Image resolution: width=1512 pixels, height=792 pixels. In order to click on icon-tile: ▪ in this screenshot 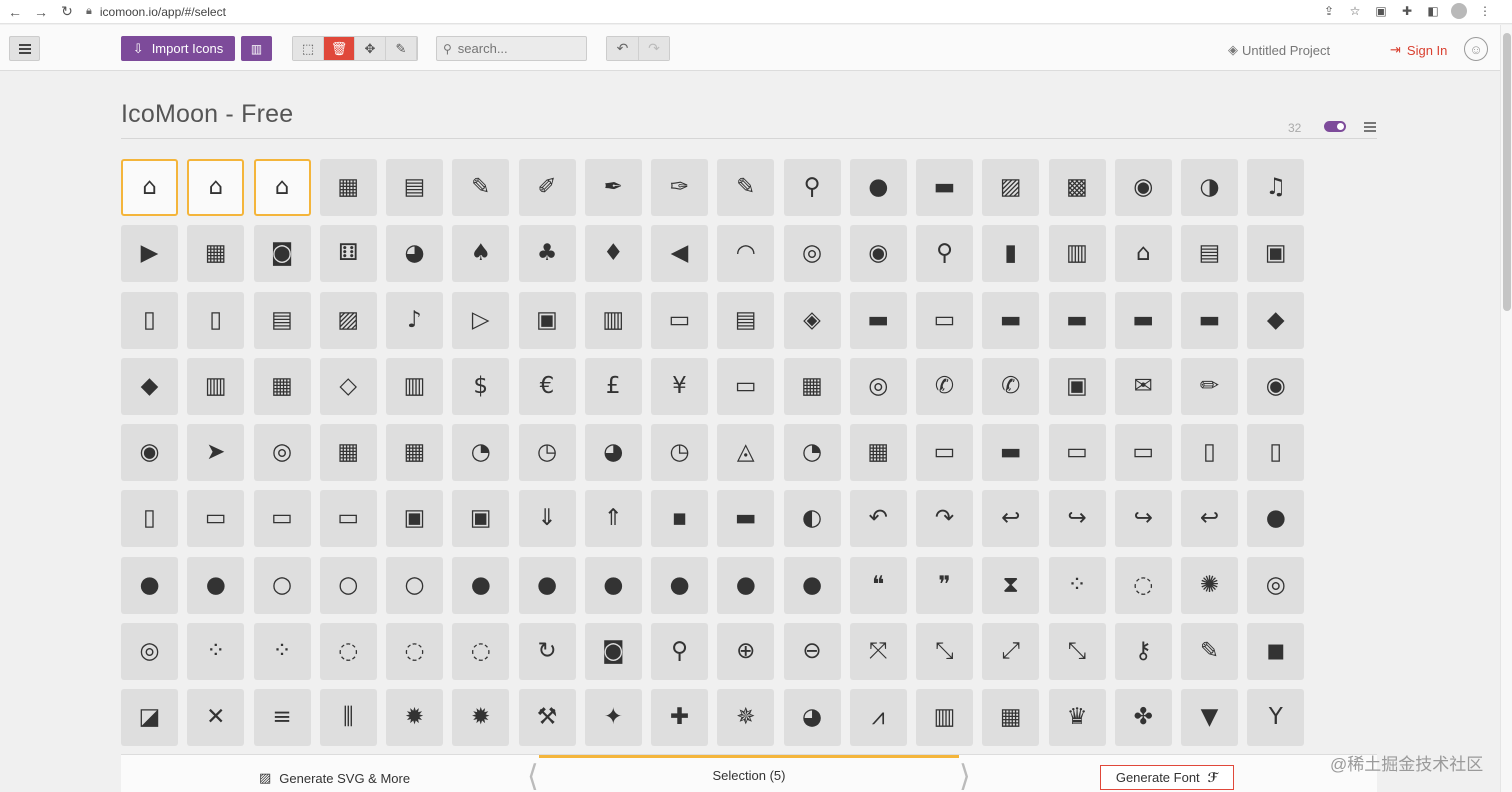, I will do `click(679, 519)`.